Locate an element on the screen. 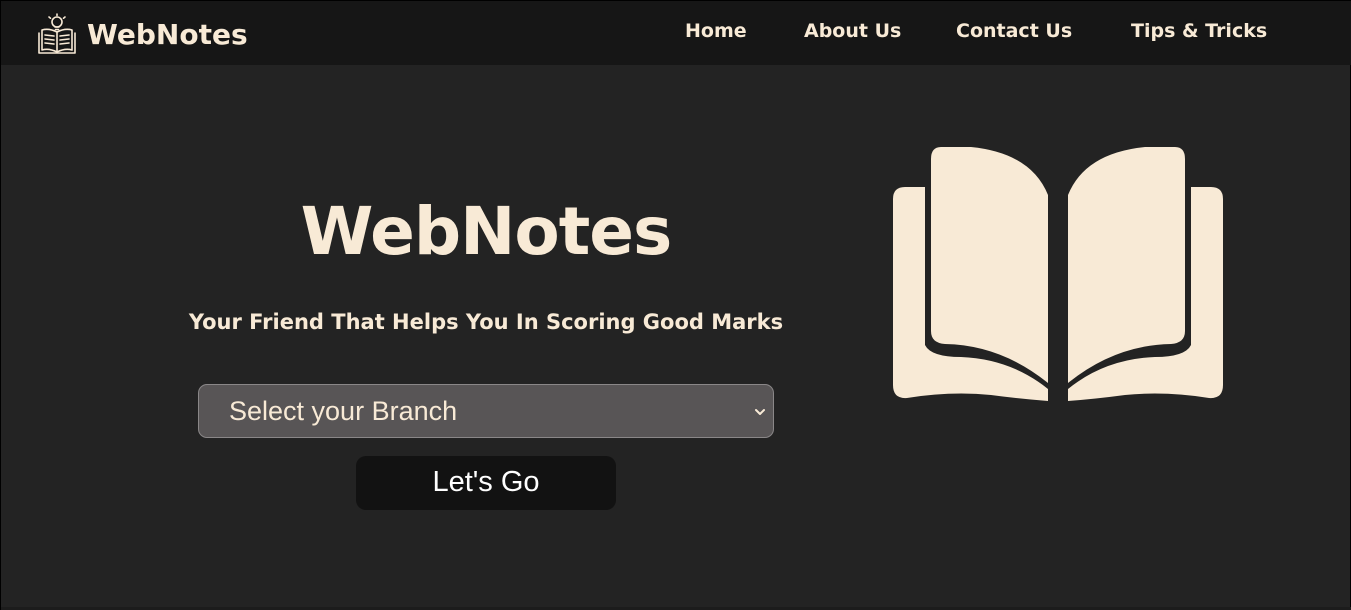 The height and width of the screenshot is (610, 1351). branch-select: Select your Branch is located at coordinates (486, 411).